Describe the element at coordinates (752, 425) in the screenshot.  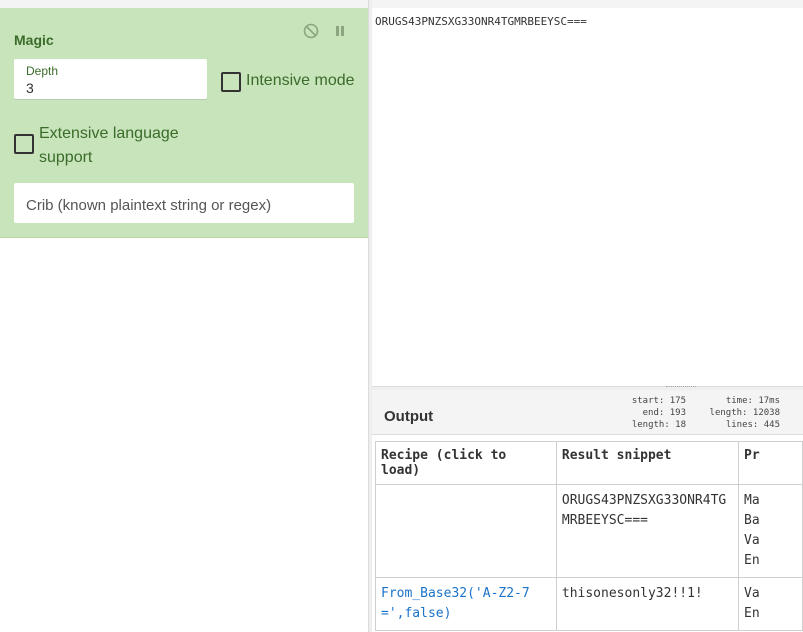
I see `stat-lines: lines: 445` at that location.